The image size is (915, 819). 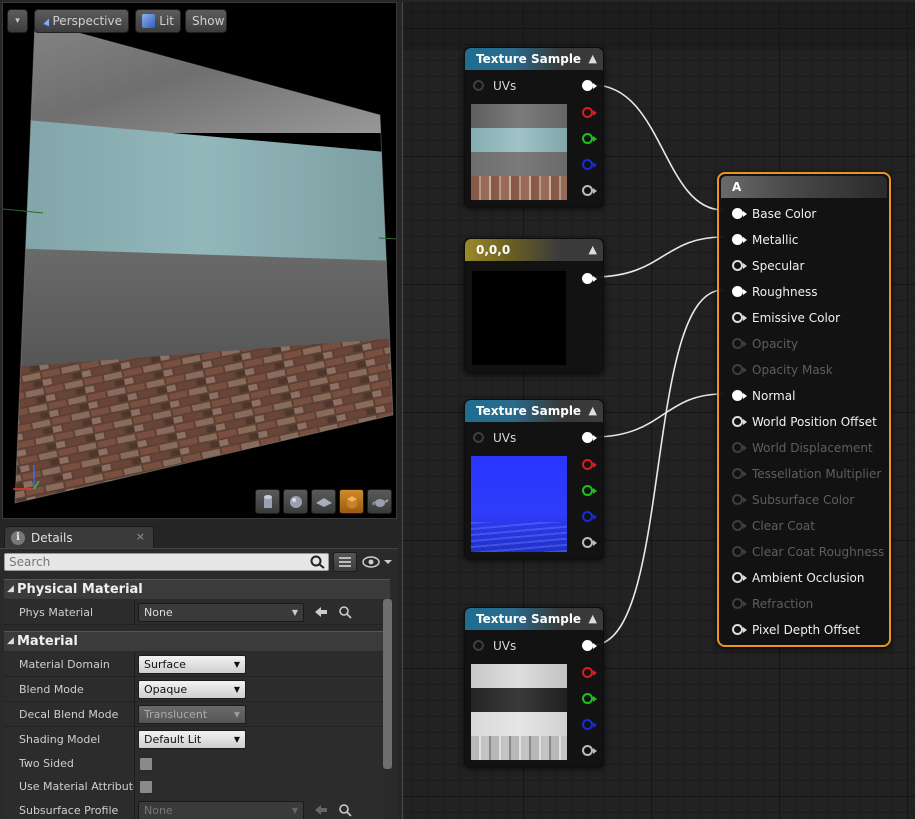 What do you see at coordinates (158, 21) in the screenshot?
I see `lit-button: Lit` at bounding box center [158, 21].